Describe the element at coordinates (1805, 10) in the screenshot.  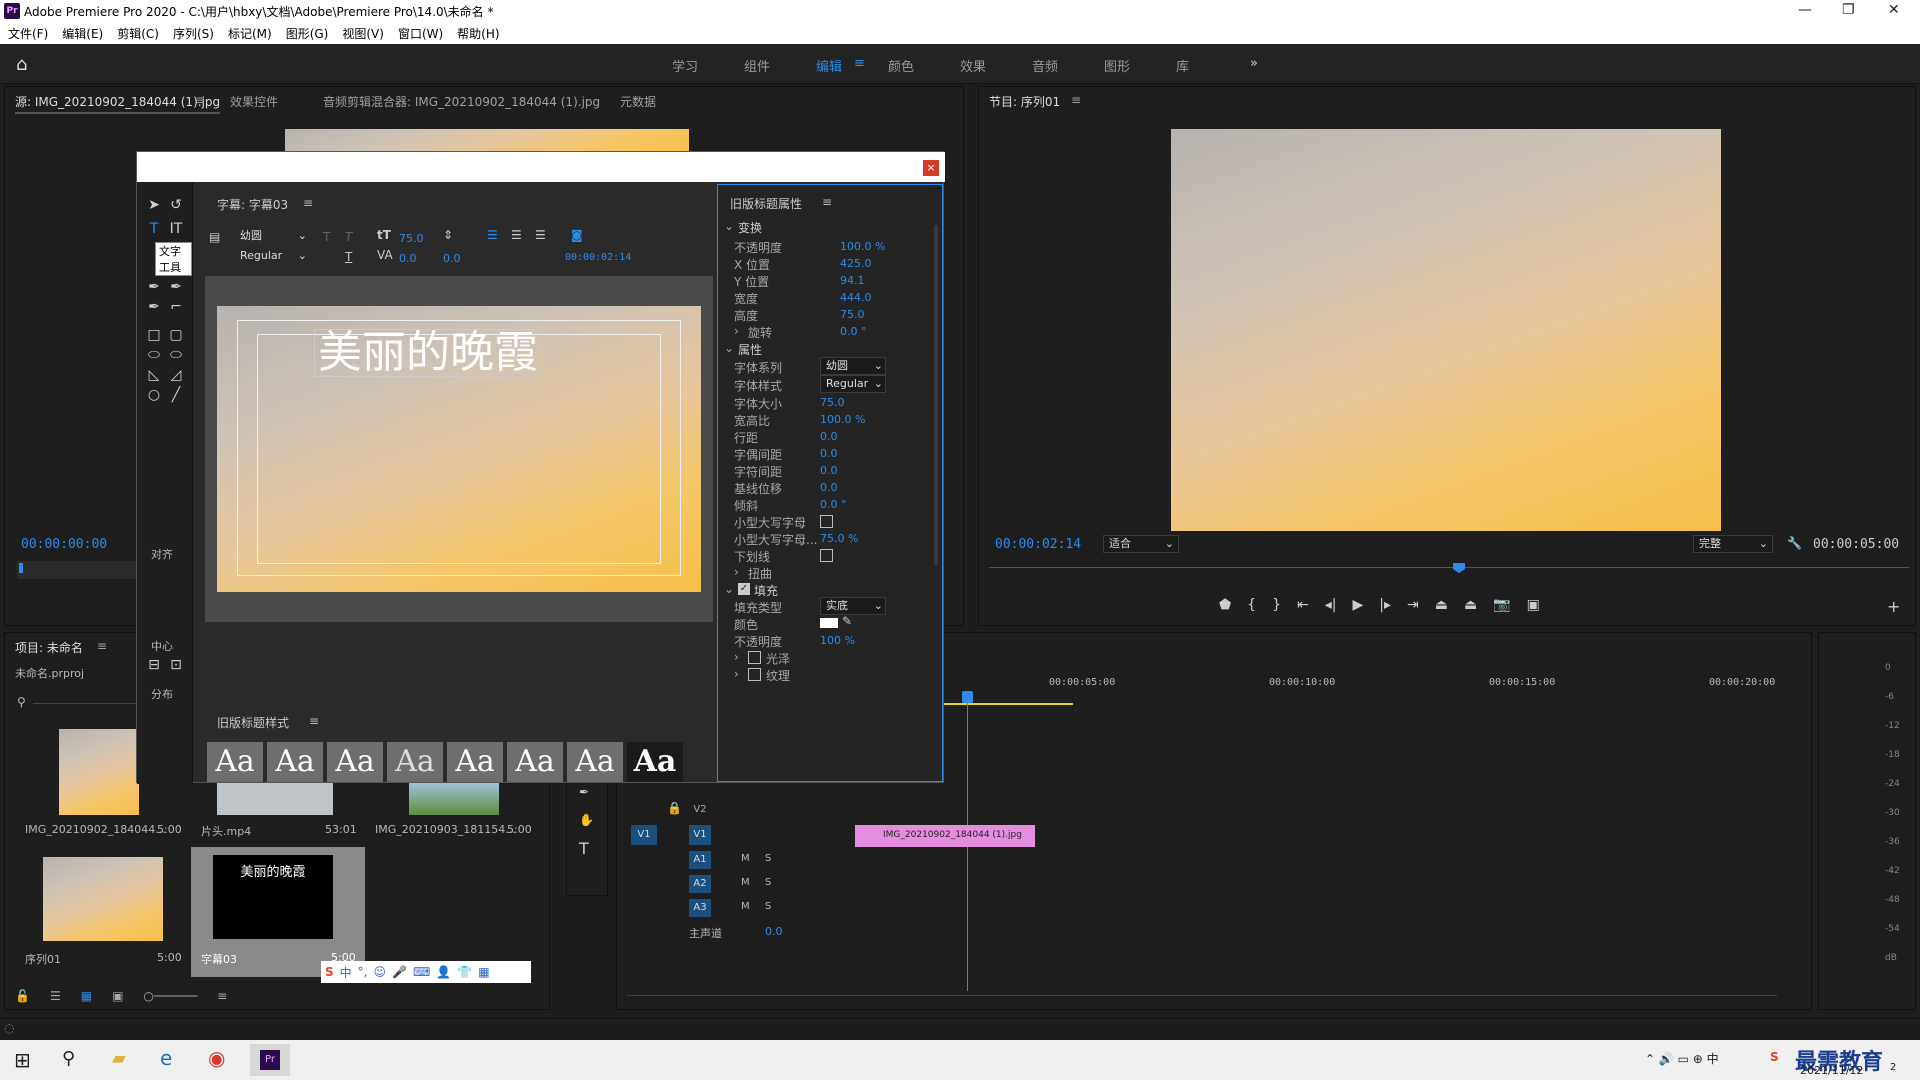
I see `minimize-button: —` at that location.